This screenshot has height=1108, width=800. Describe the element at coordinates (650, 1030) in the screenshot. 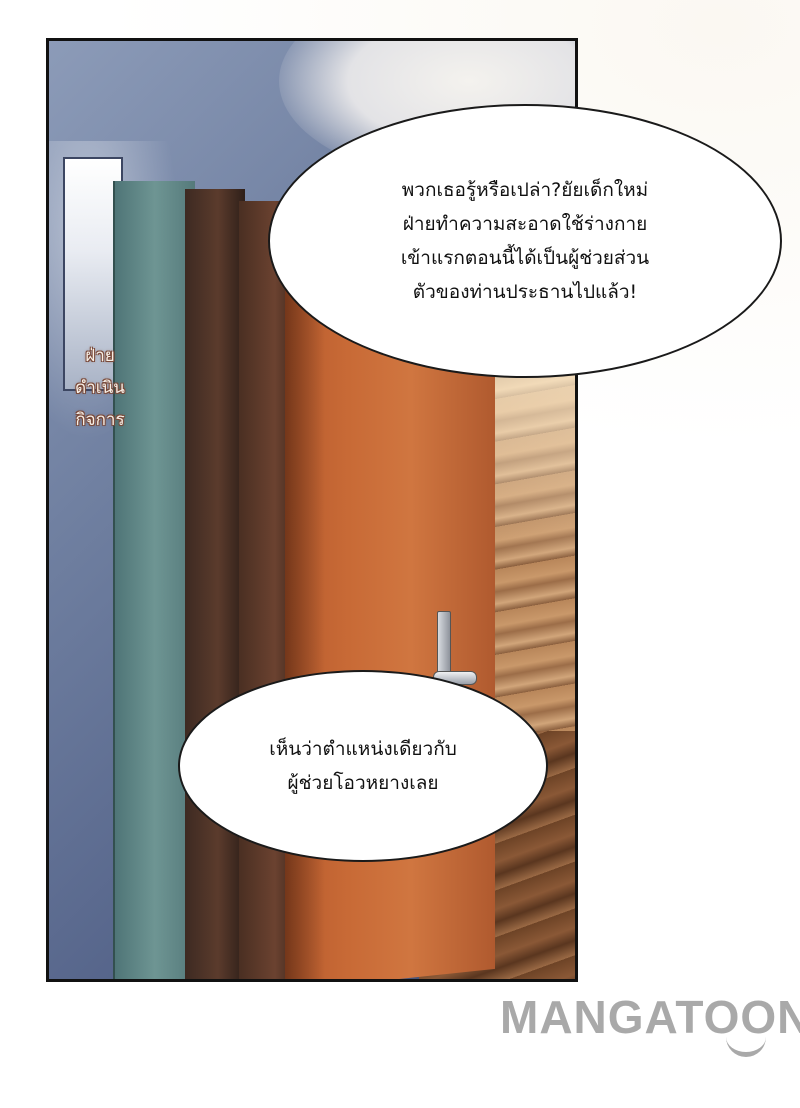

I see `watermark-logo: MANGATOON` at that location.